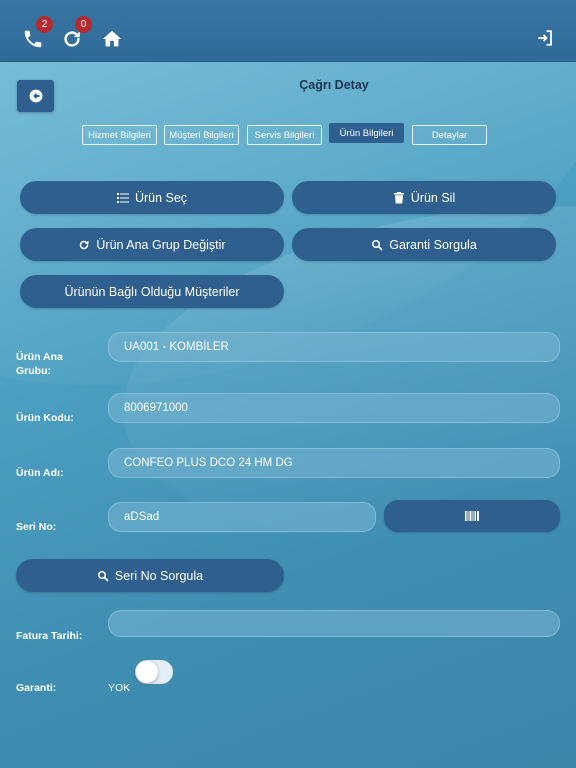 This screenshot has height=768, width=576. What do you see at coordinates (36, 688) in the screenshot?
I see `warranty-label: Garanti:` at bounding box center [36, 688].